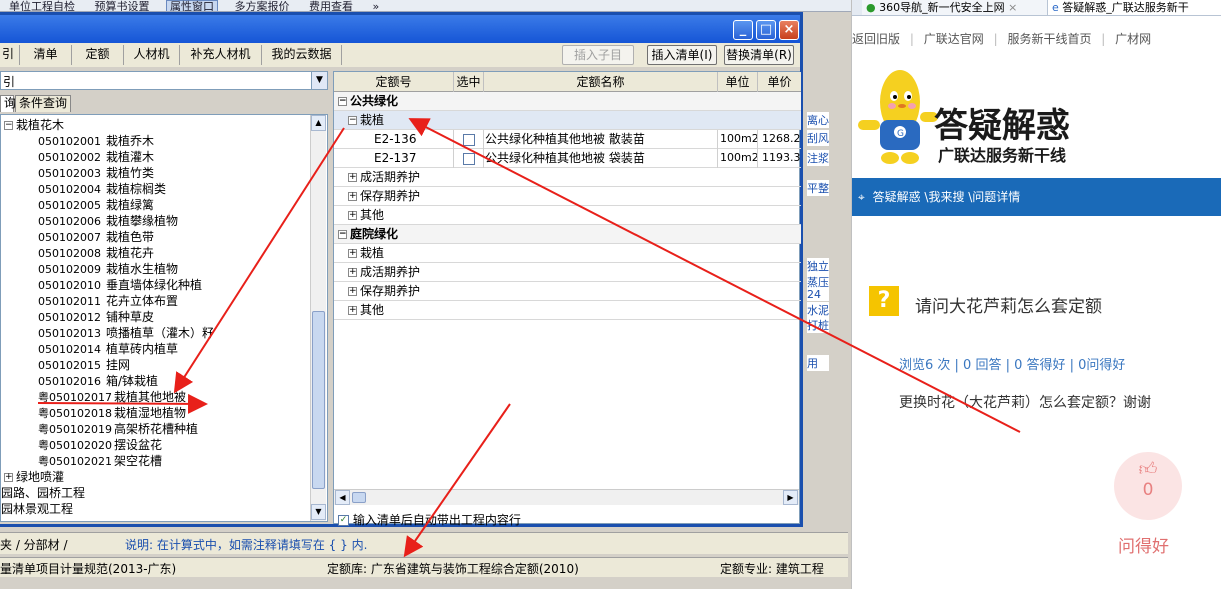  Describe the element at coordinates (152, 55) in the screenshot. I see `tab-materials: 人材机` at that location.